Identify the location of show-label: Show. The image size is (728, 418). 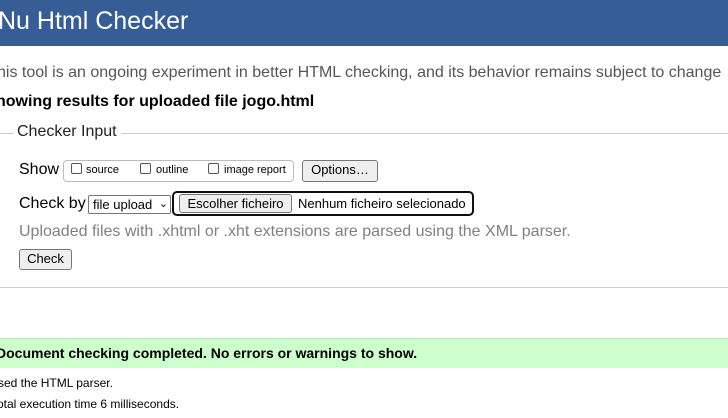
(39, 169).